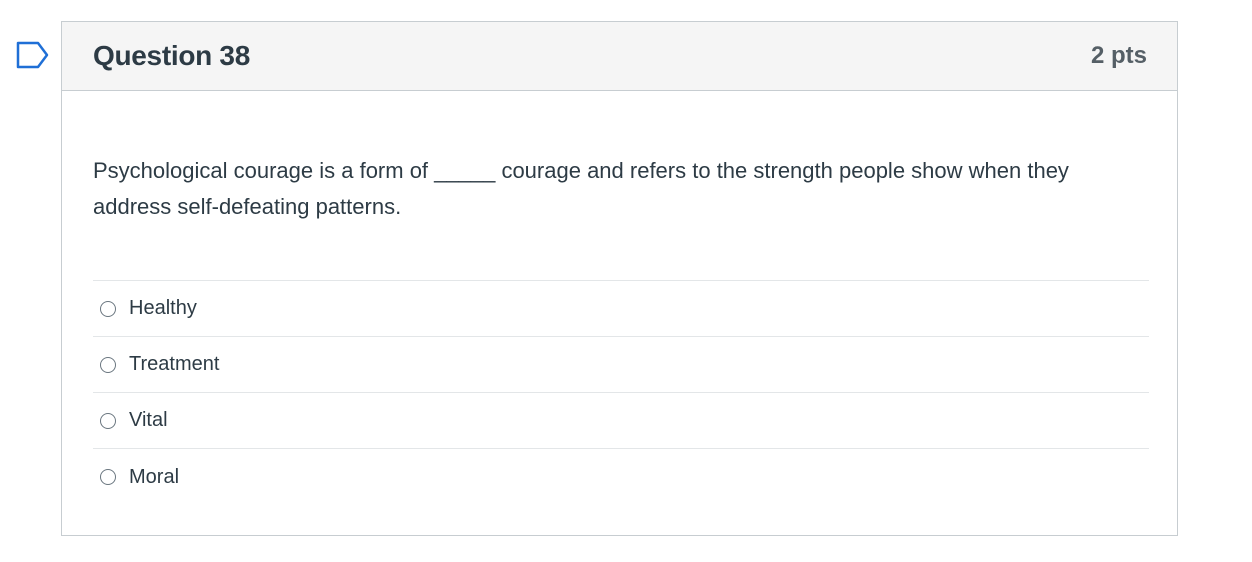 The image size is (1252, 562). I want to click on answer-option-moral: Moral, so click(621, 477).